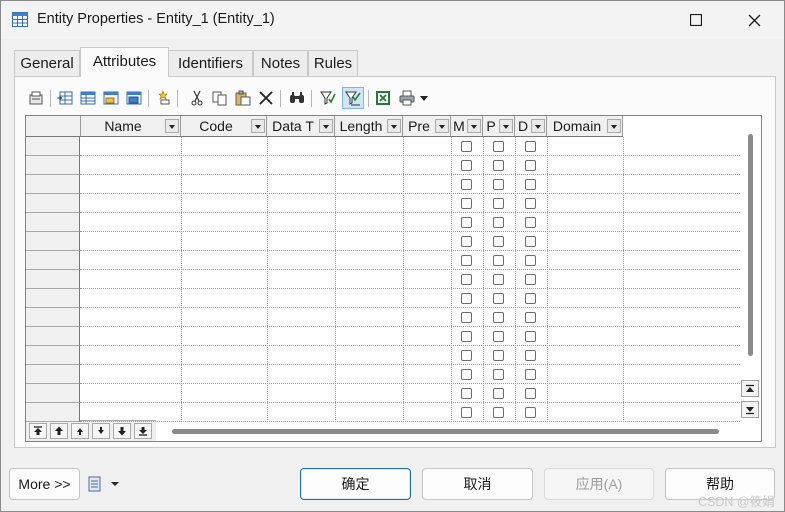 This screenshot has width=785, height=512. Describe the element at coordinates (326, 126) in the screenshot. I see `column-dropdown-data-type` at that location.